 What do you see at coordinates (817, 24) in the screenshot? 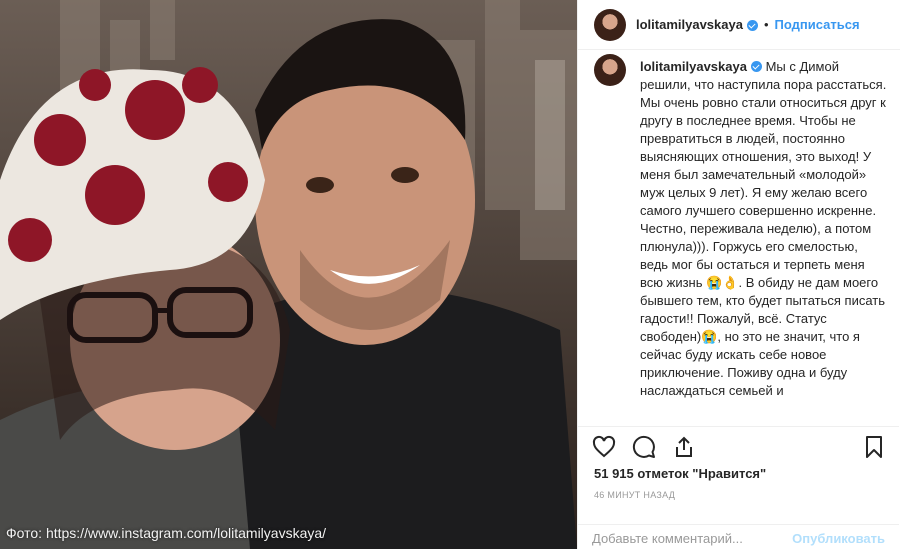
I see `follow-button: Подписаться` at bounding box center [817, 24].